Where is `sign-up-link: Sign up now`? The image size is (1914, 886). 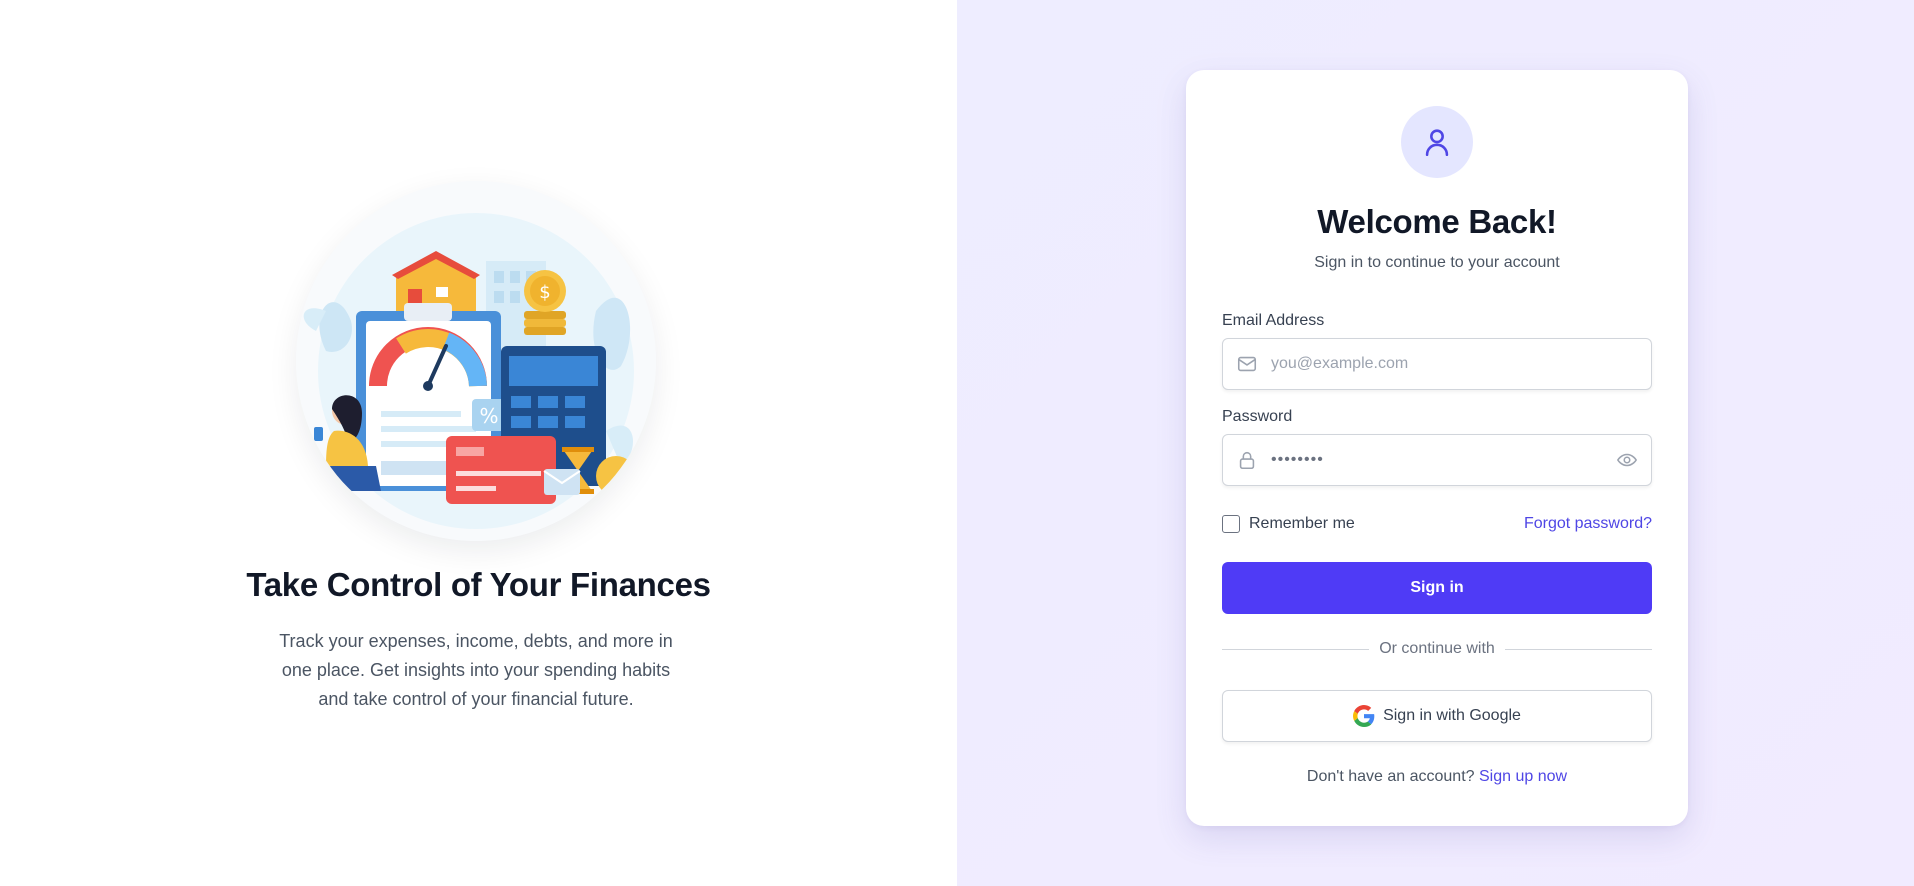 sign-up-link: Sign up now is located at coordinates (1523, 776).